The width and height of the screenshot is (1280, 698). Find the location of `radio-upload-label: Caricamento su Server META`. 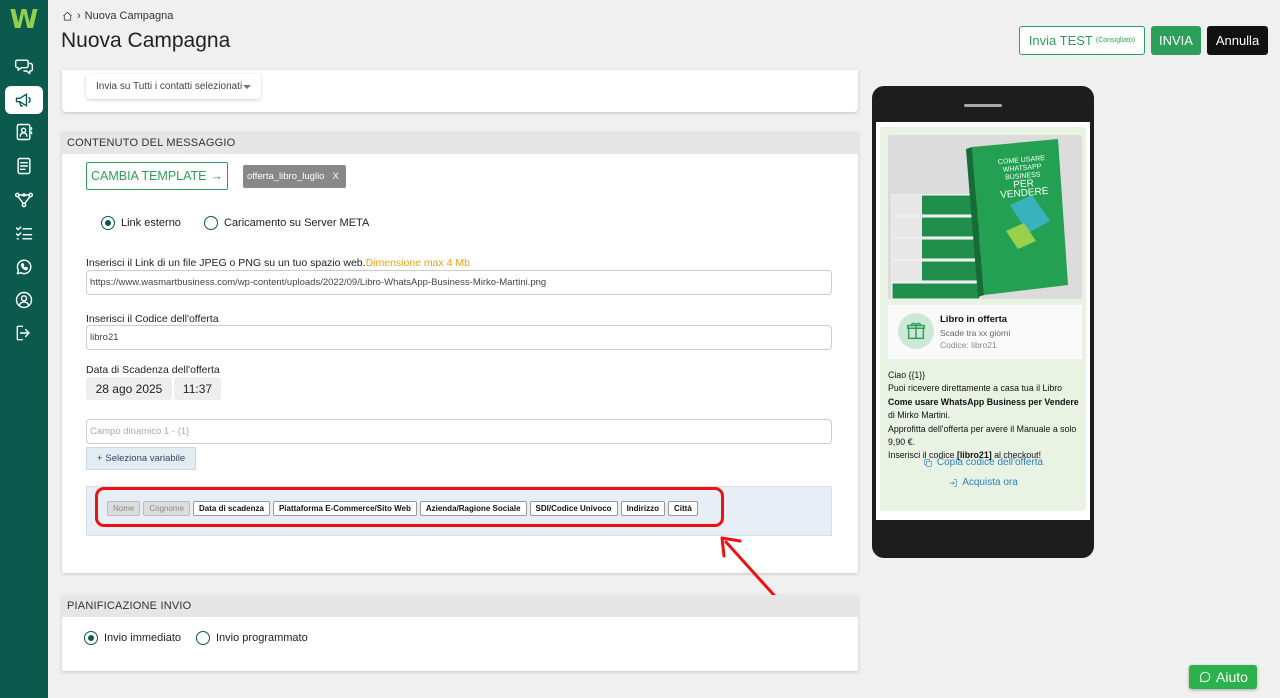

radio-upload-label: Caricamento su Server META is located at coordinates (297, 223).